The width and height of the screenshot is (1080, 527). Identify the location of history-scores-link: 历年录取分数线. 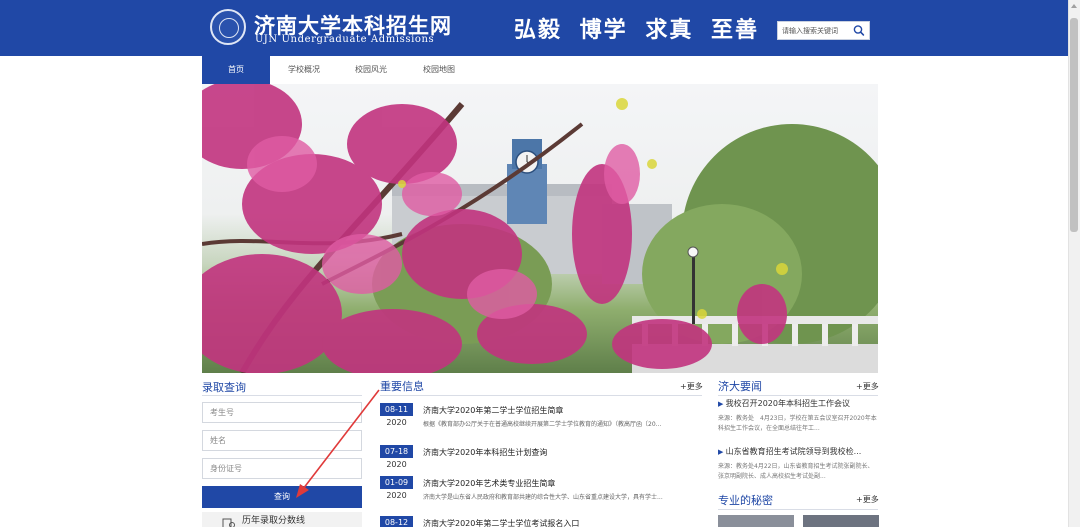
(282, 519).